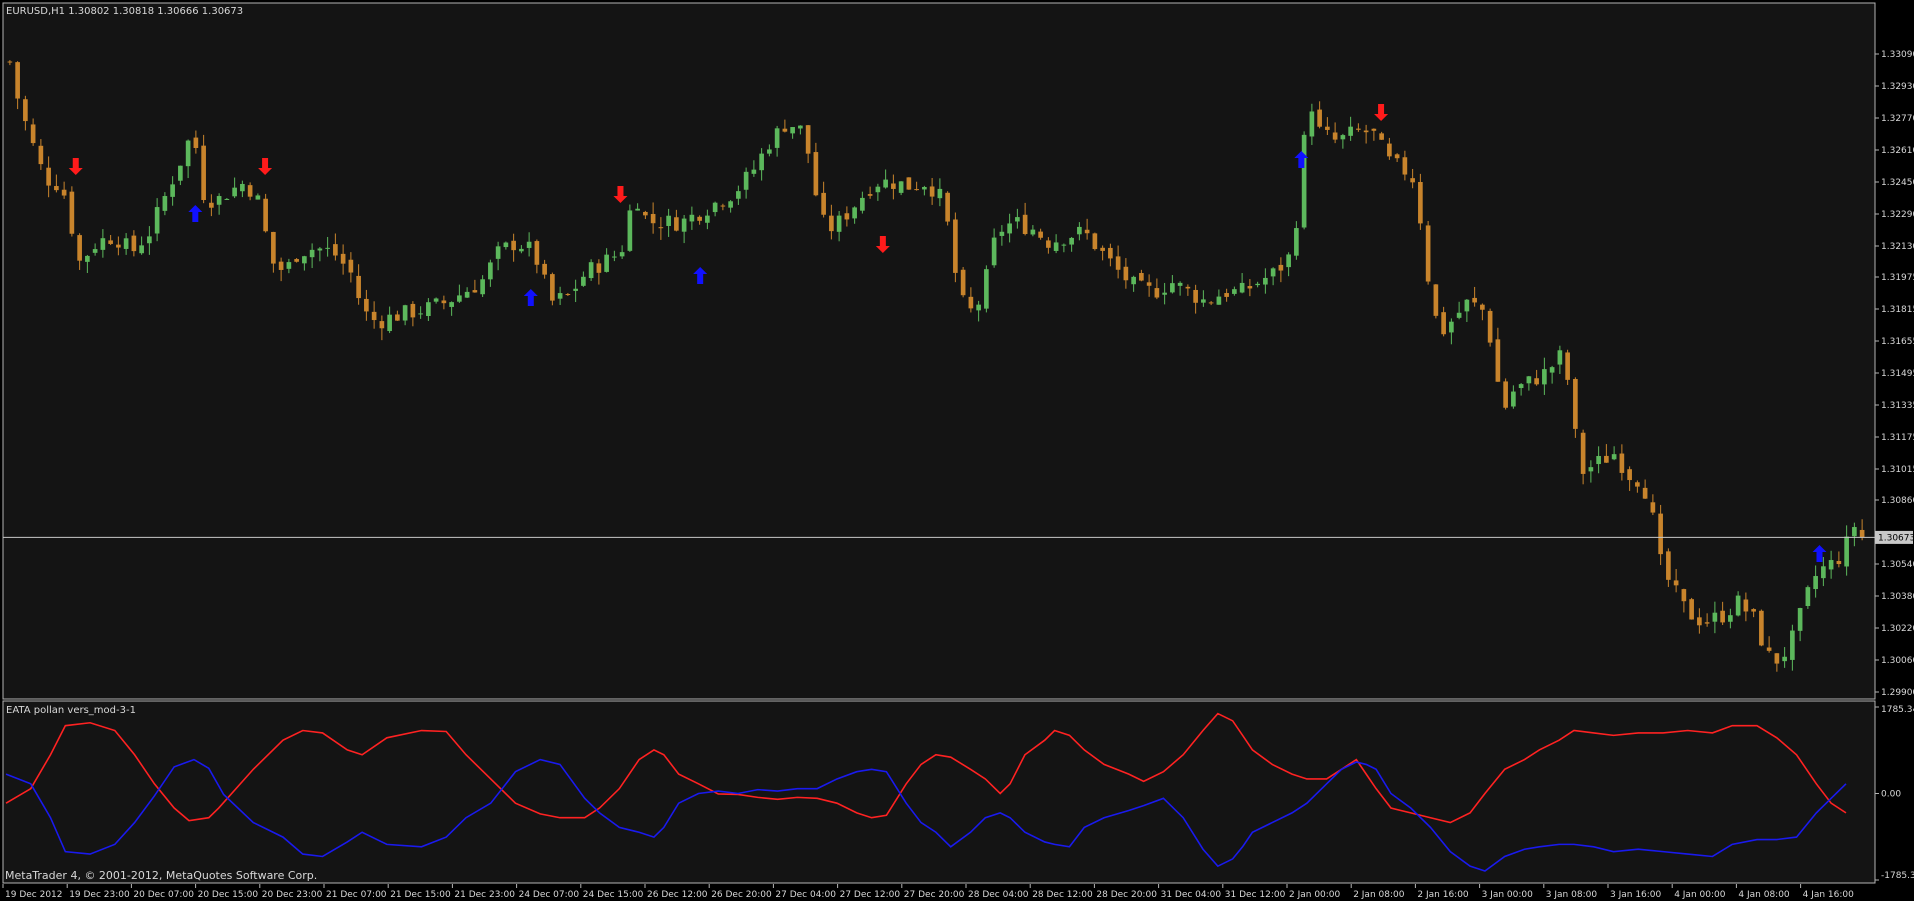 The image size is (1914, 901). I want to click on price-tick-label: 1.31975, so click(1897, 278).